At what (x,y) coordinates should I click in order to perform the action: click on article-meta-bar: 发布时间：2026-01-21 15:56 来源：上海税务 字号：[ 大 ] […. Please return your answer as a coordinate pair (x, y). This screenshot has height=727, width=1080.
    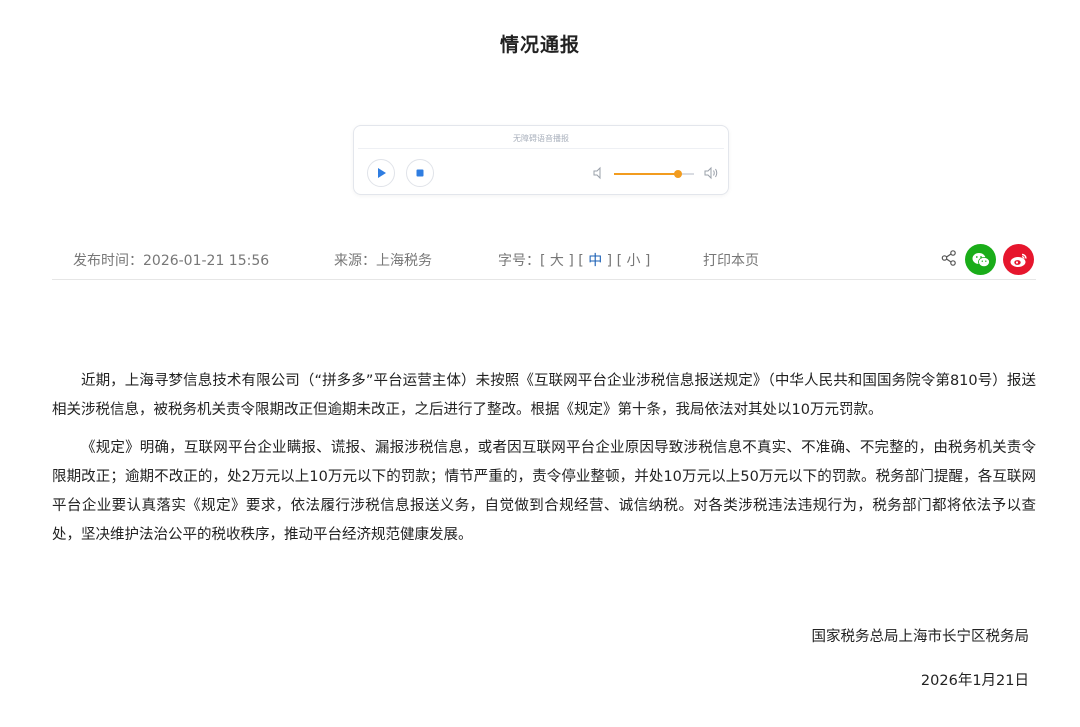
    Looking at the image, I should click on (544, 260).